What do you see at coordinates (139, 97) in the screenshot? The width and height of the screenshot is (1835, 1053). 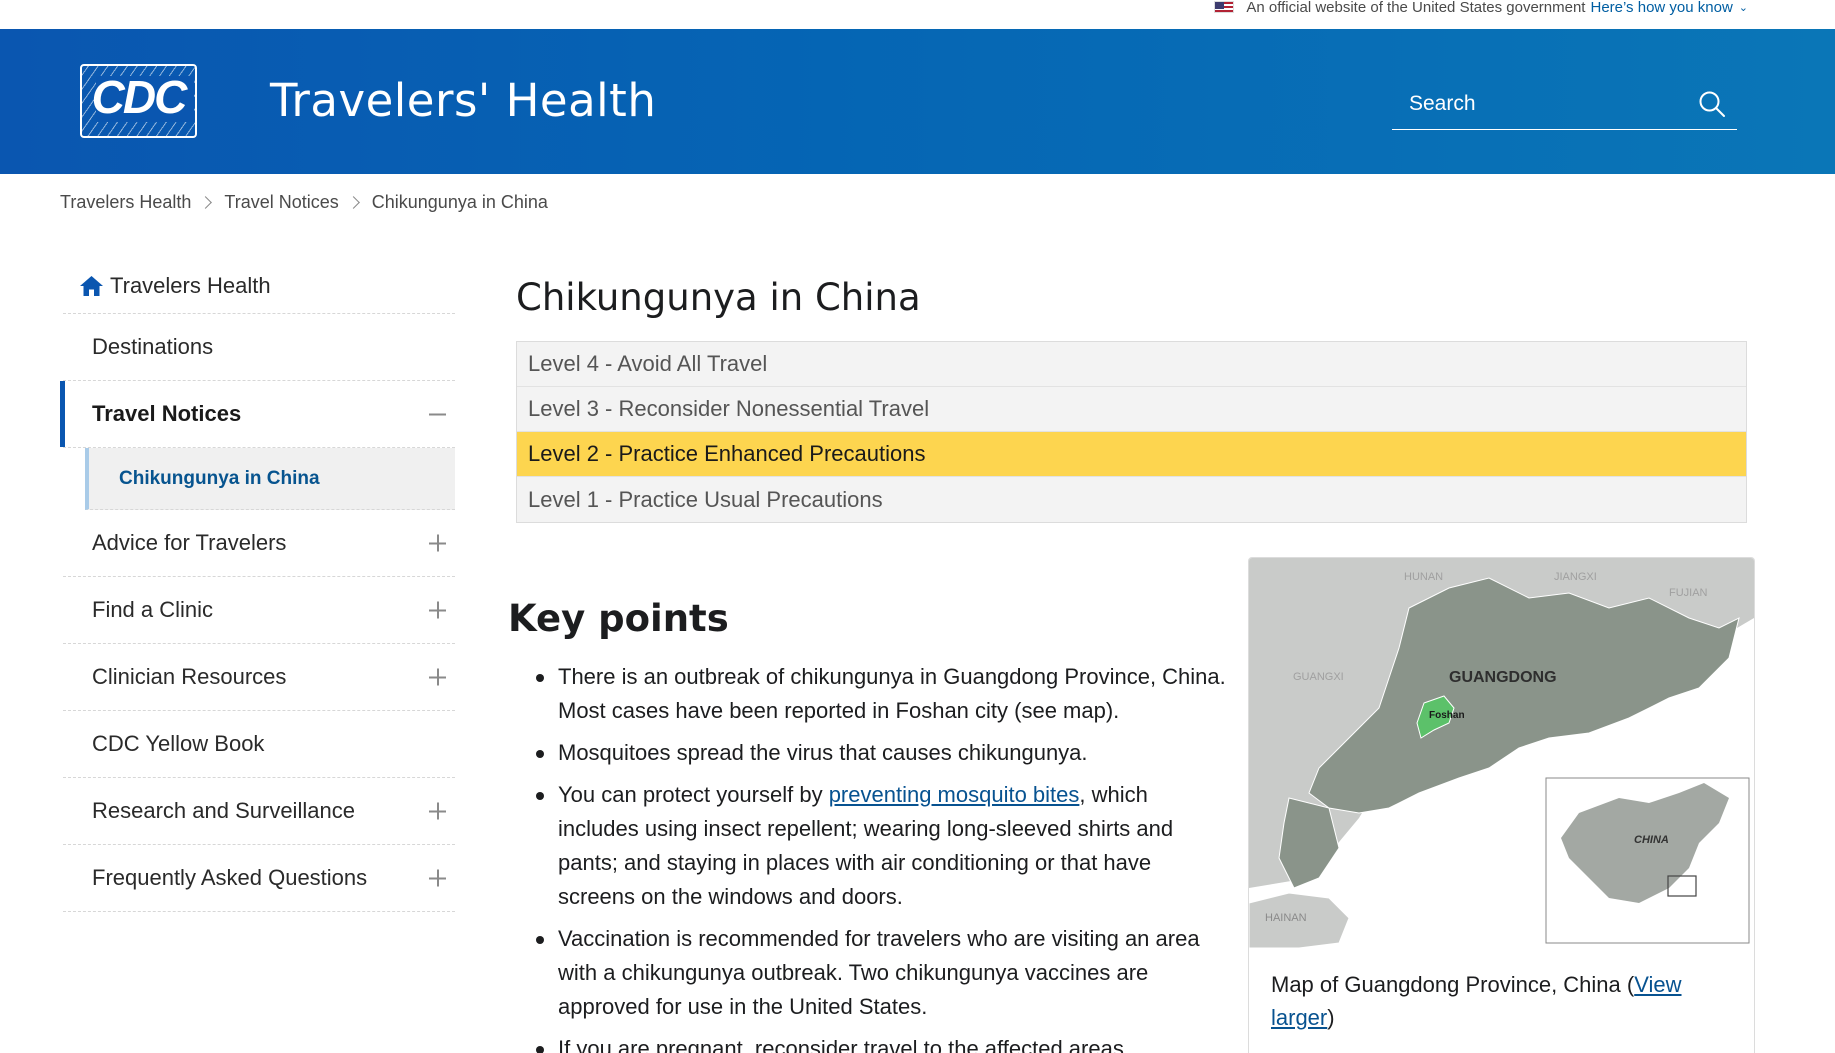 I see `cdc-logo-text: CDC` at bounding box center [139, 97].